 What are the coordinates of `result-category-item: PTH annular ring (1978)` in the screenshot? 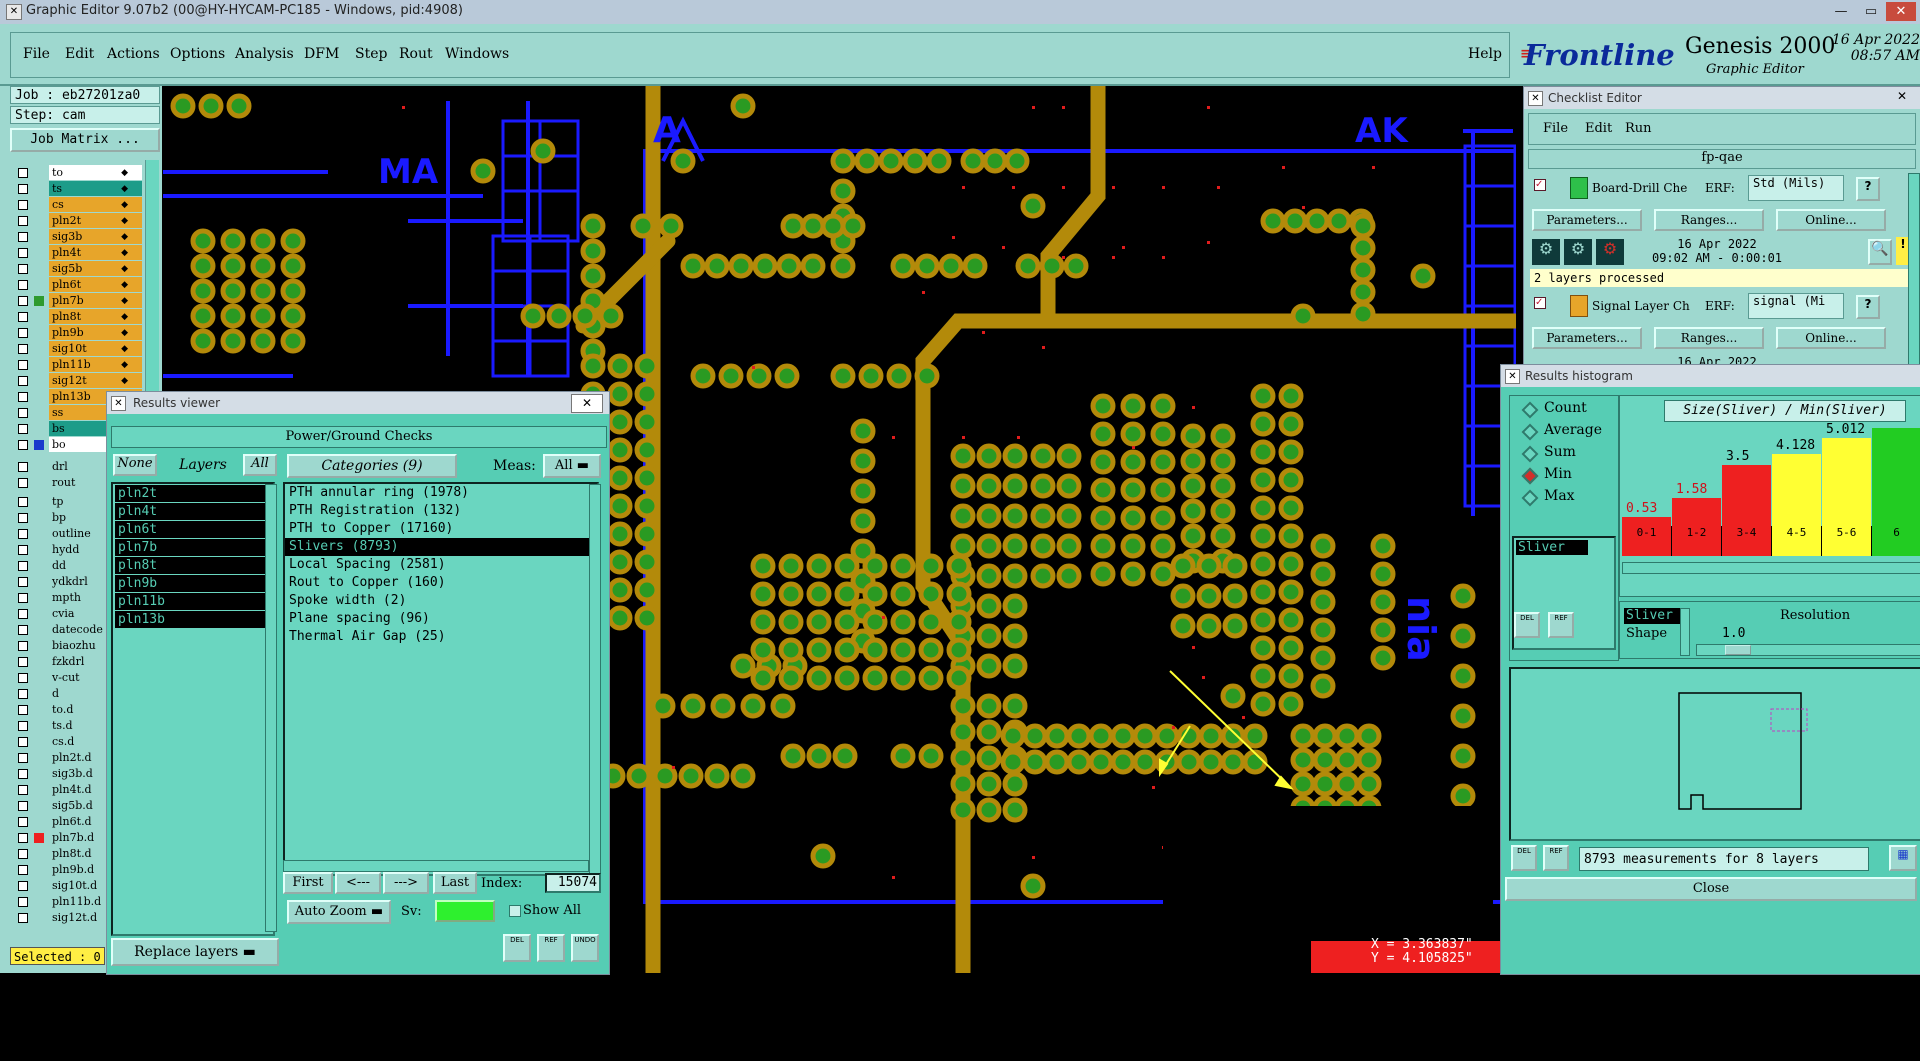 It's located at (441, 493).